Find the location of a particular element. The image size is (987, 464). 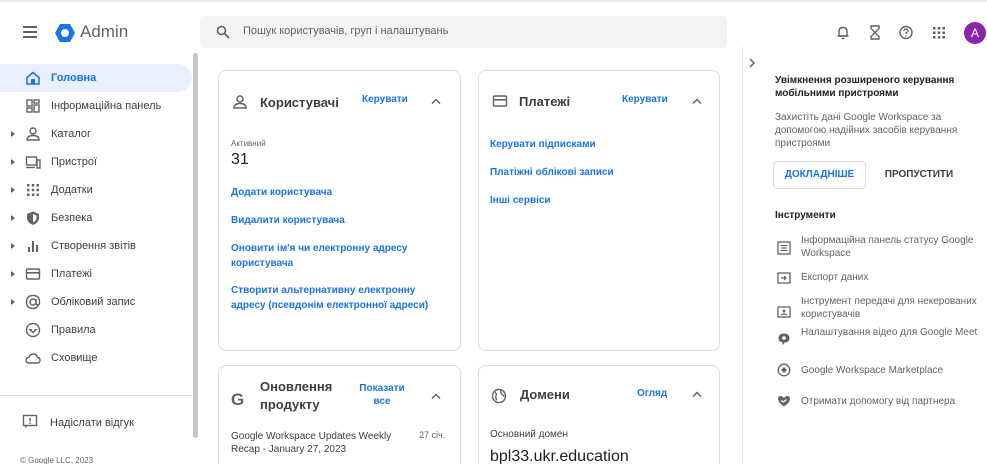

skip-button: ПРОПУСТИТИ is located at coordinates (919, 175).